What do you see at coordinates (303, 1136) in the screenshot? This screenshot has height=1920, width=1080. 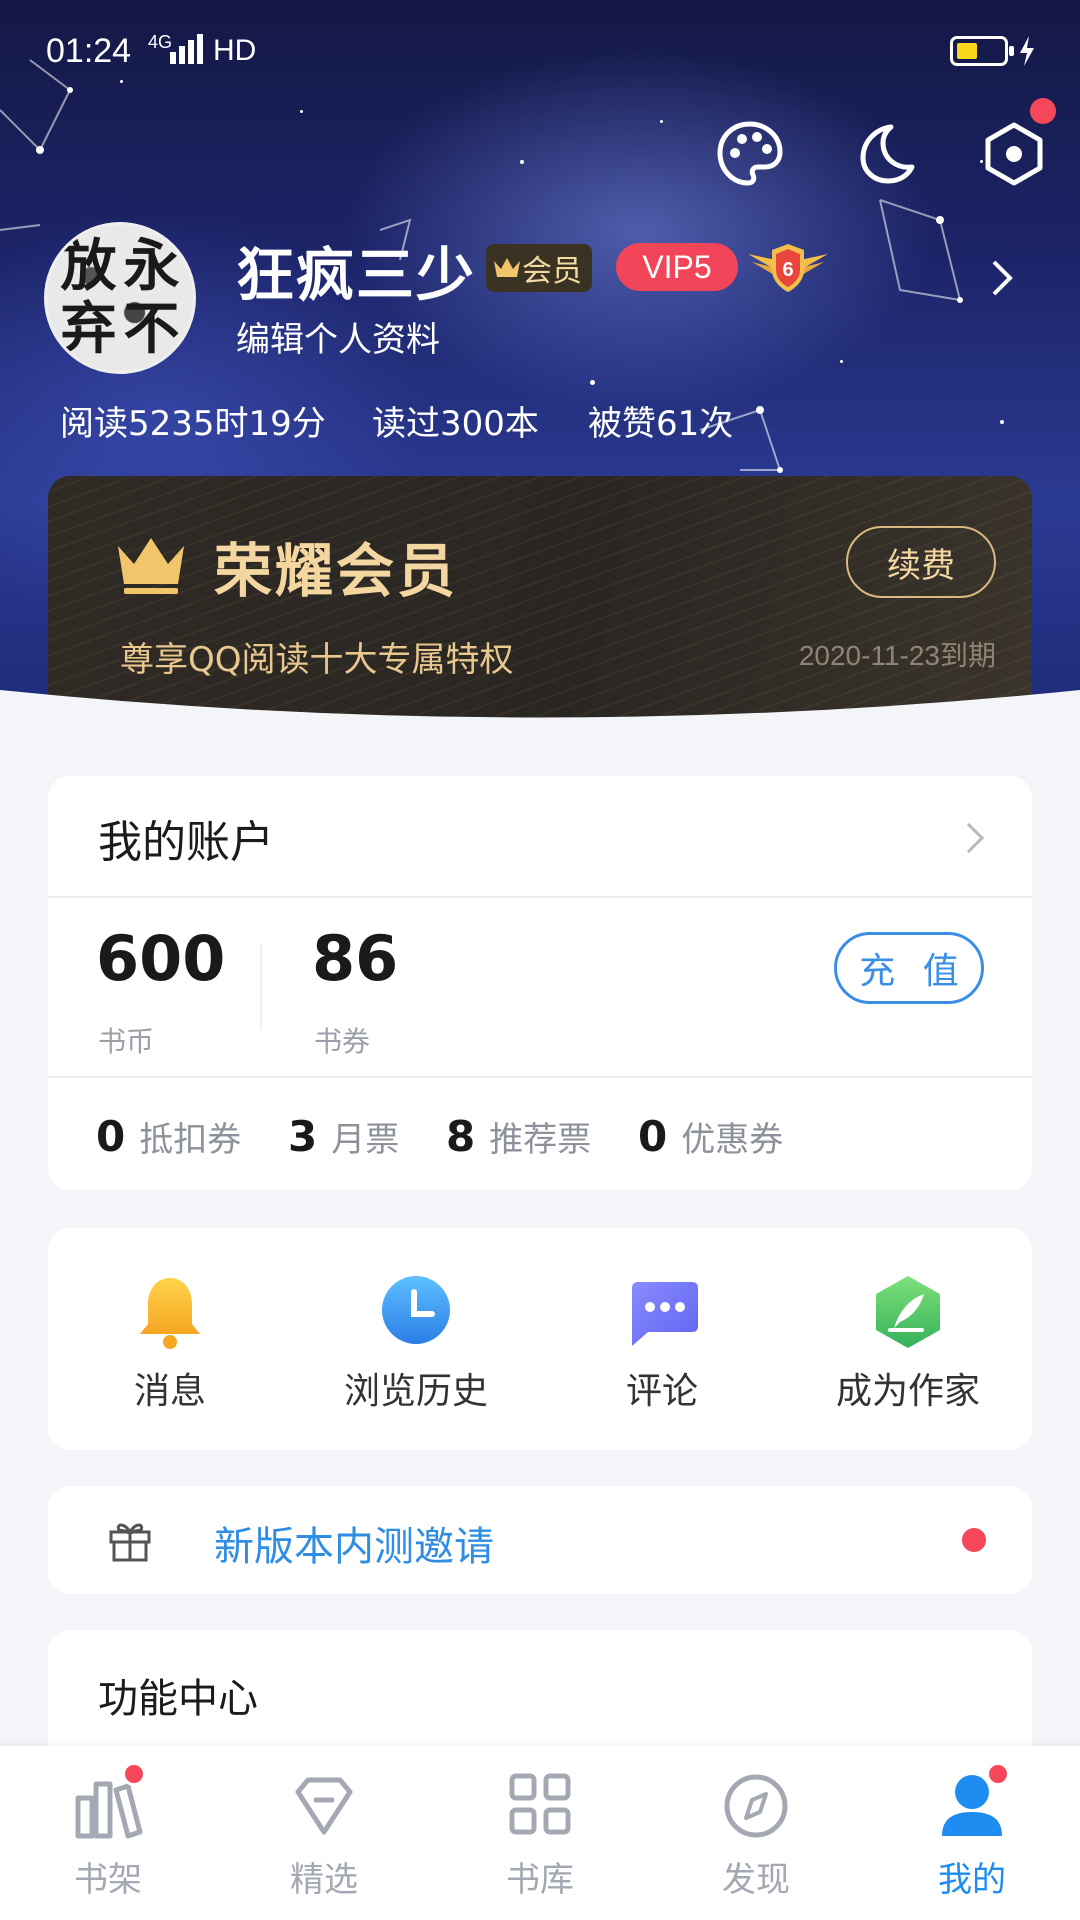 I see `ticket-value: 3` at bounding box center [303, 1136].